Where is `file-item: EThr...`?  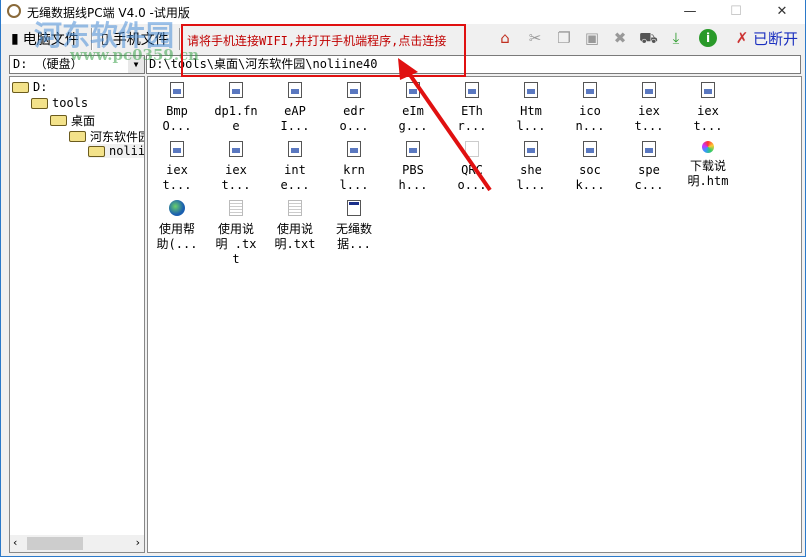 file-item: EThr... is located at coordinates (472, 108).